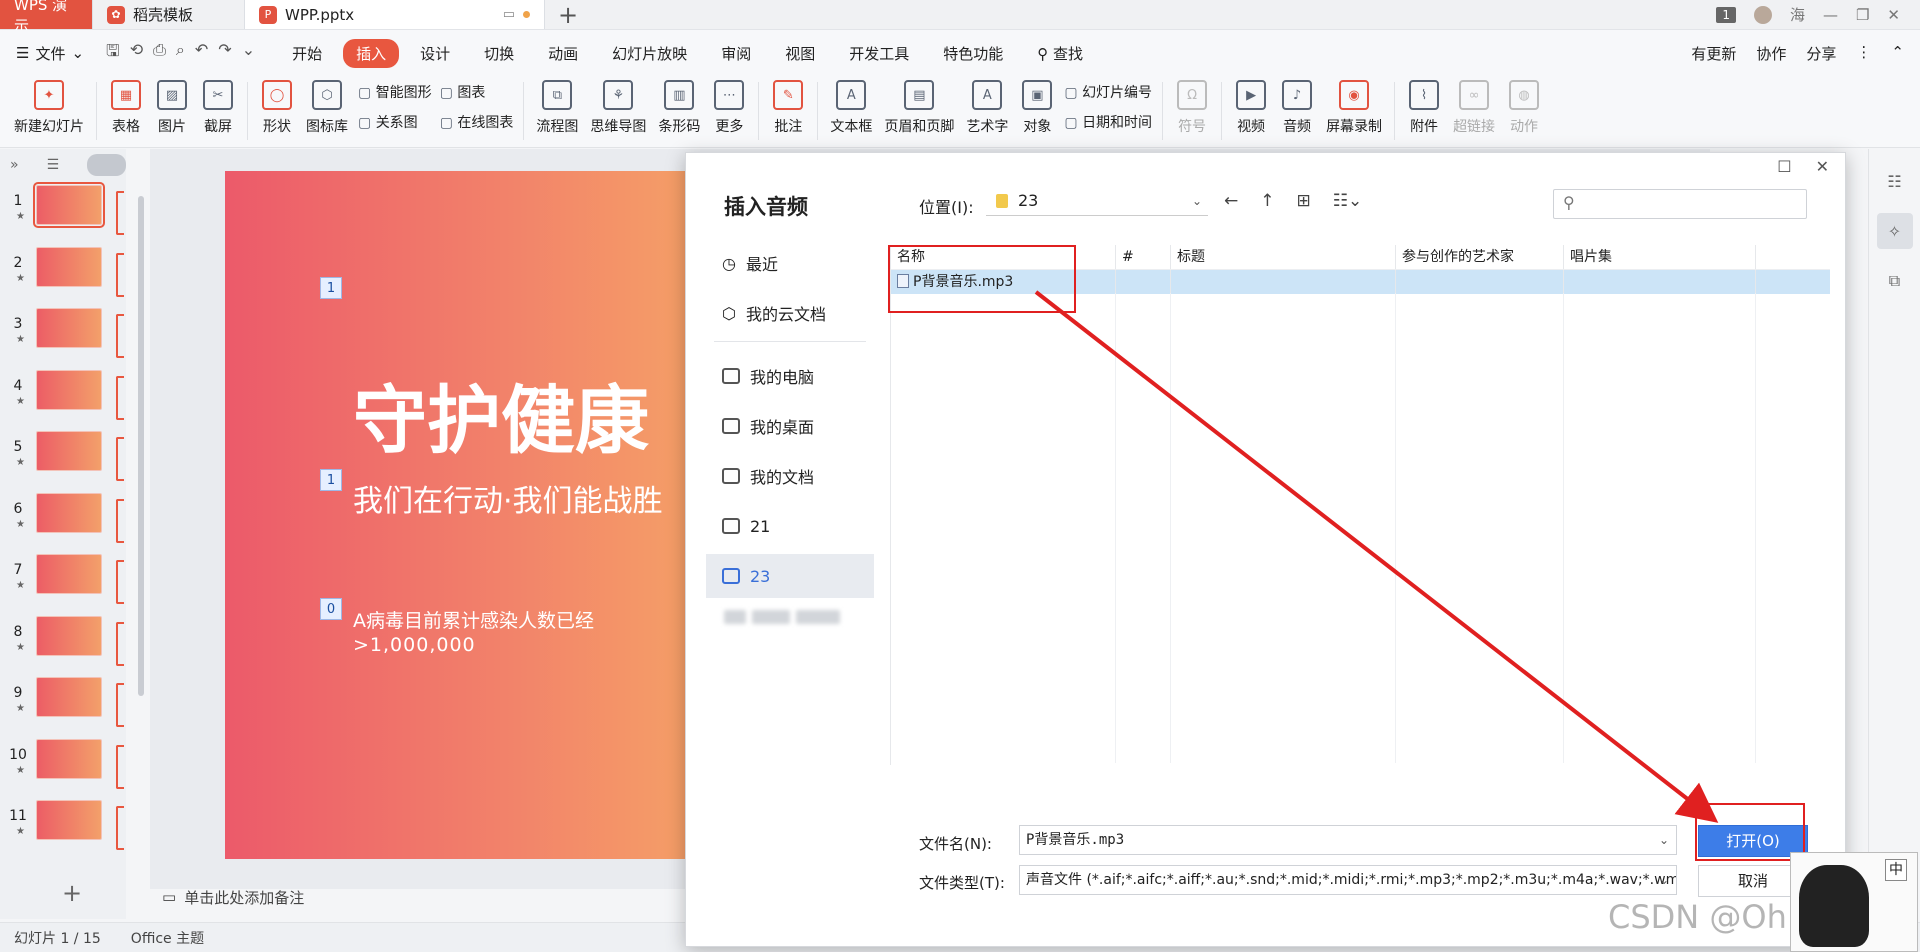  What do you see at coordinates (1896, 870) in the screenshot?
I see `ime-mode-label: 中` at bounding box center [1896, 870].